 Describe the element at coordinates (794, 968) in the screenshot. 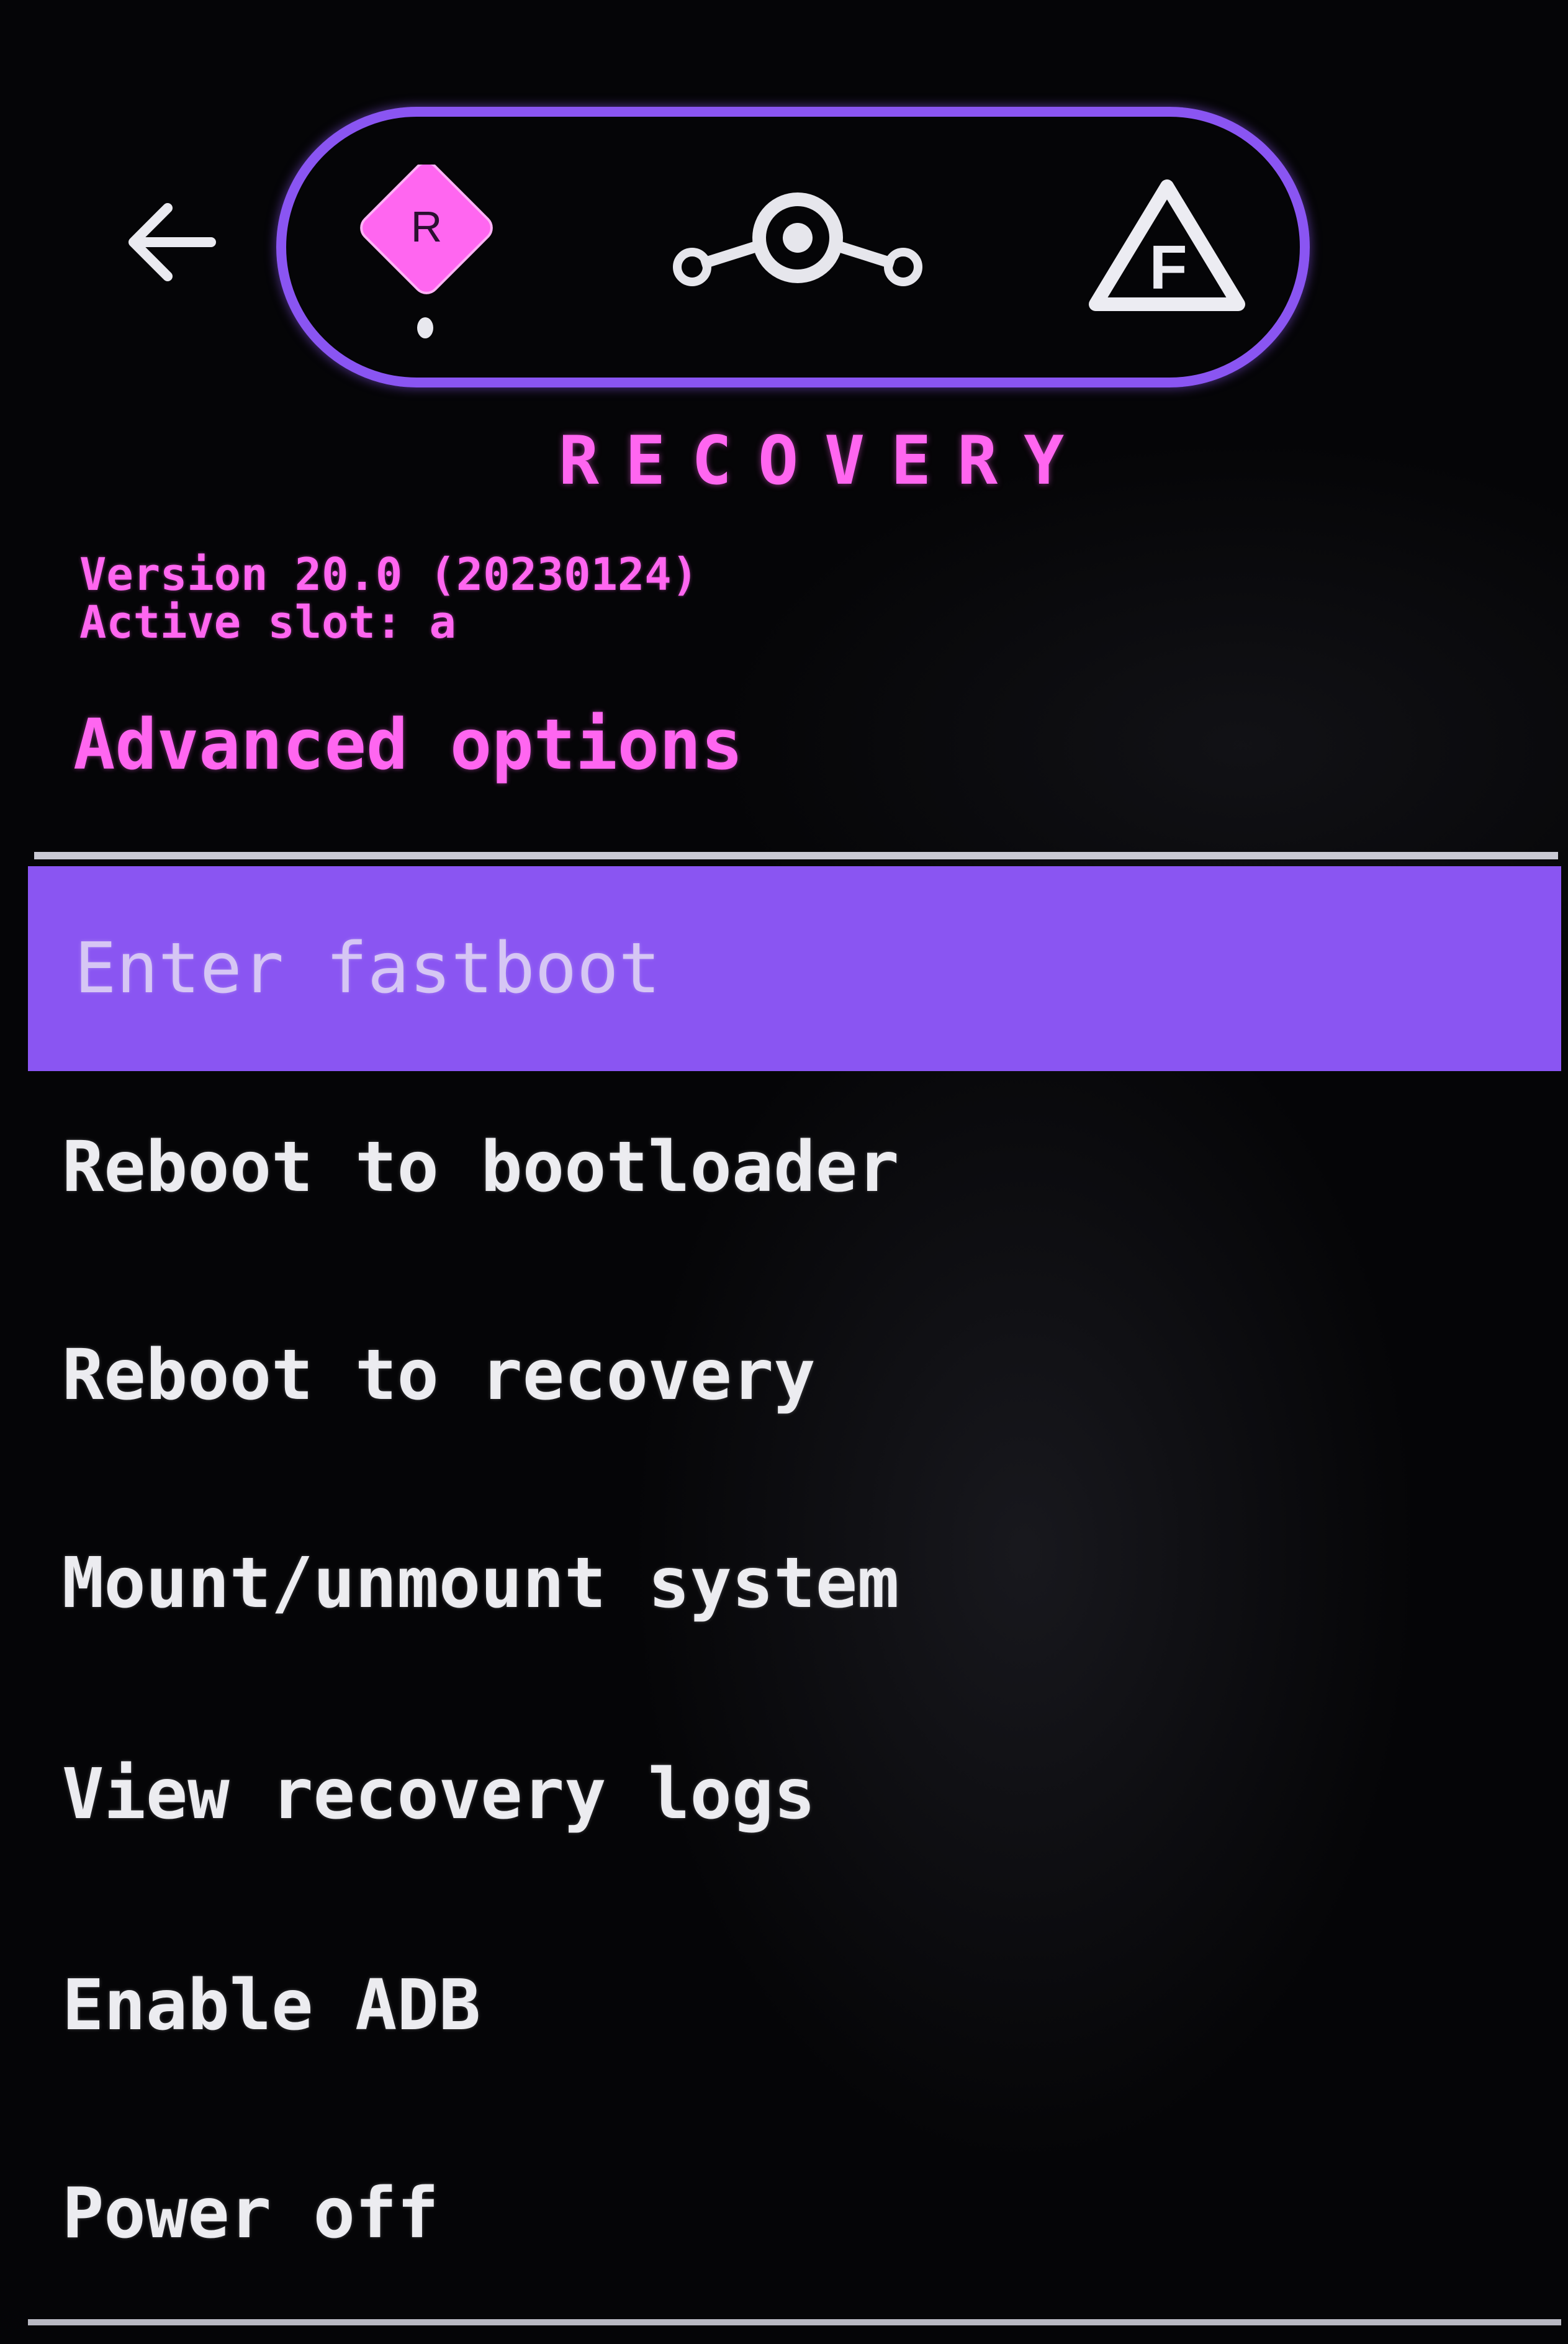

I see `menu-item-enter-fastboot: Enter fastboot` at that location.